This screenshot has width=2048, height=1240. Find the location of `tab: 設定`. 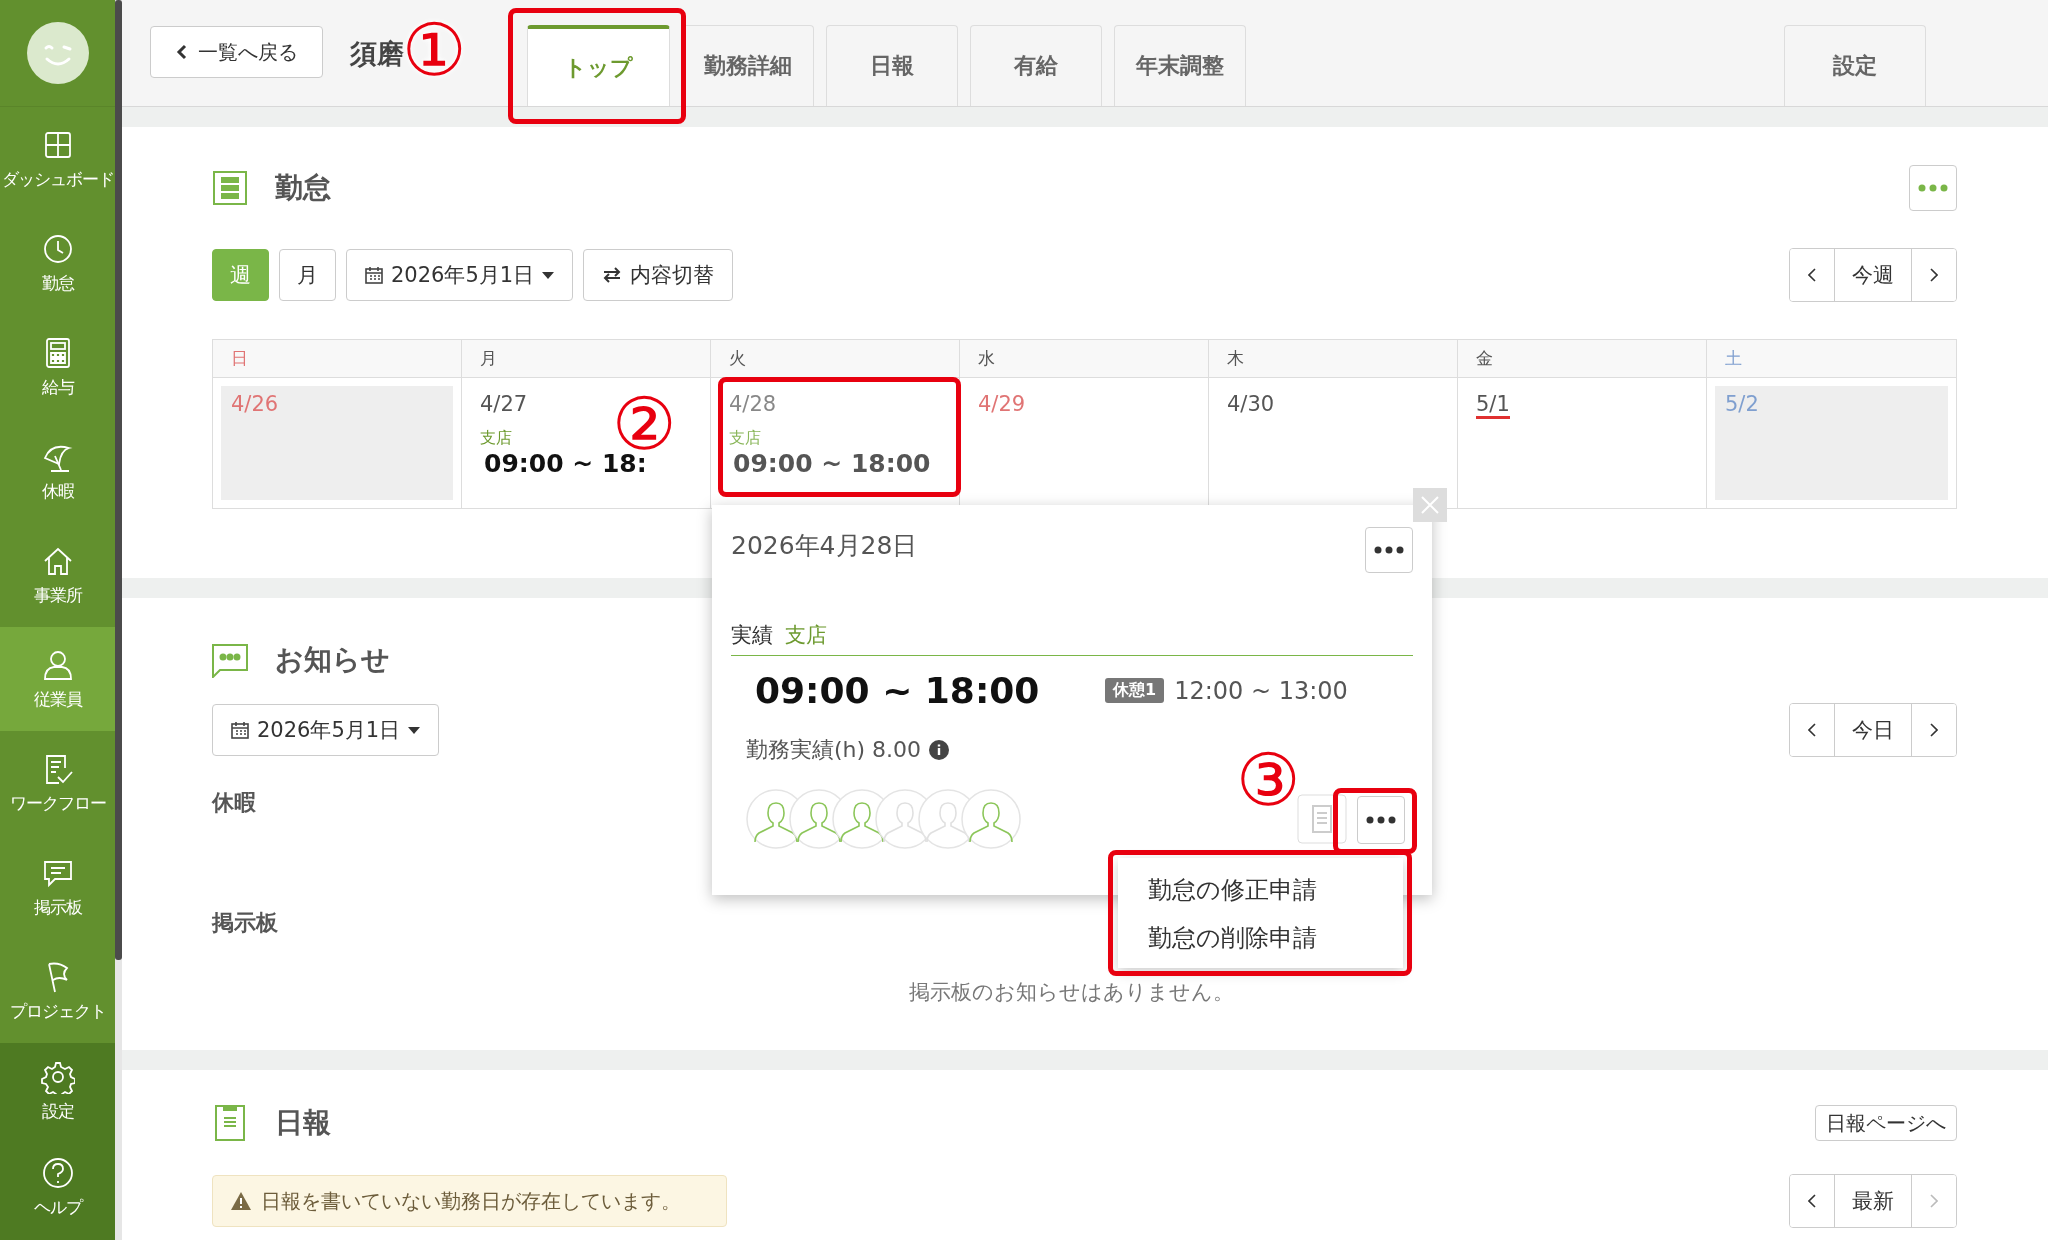

tab: 設定 is located at coordinates (1855, 65).